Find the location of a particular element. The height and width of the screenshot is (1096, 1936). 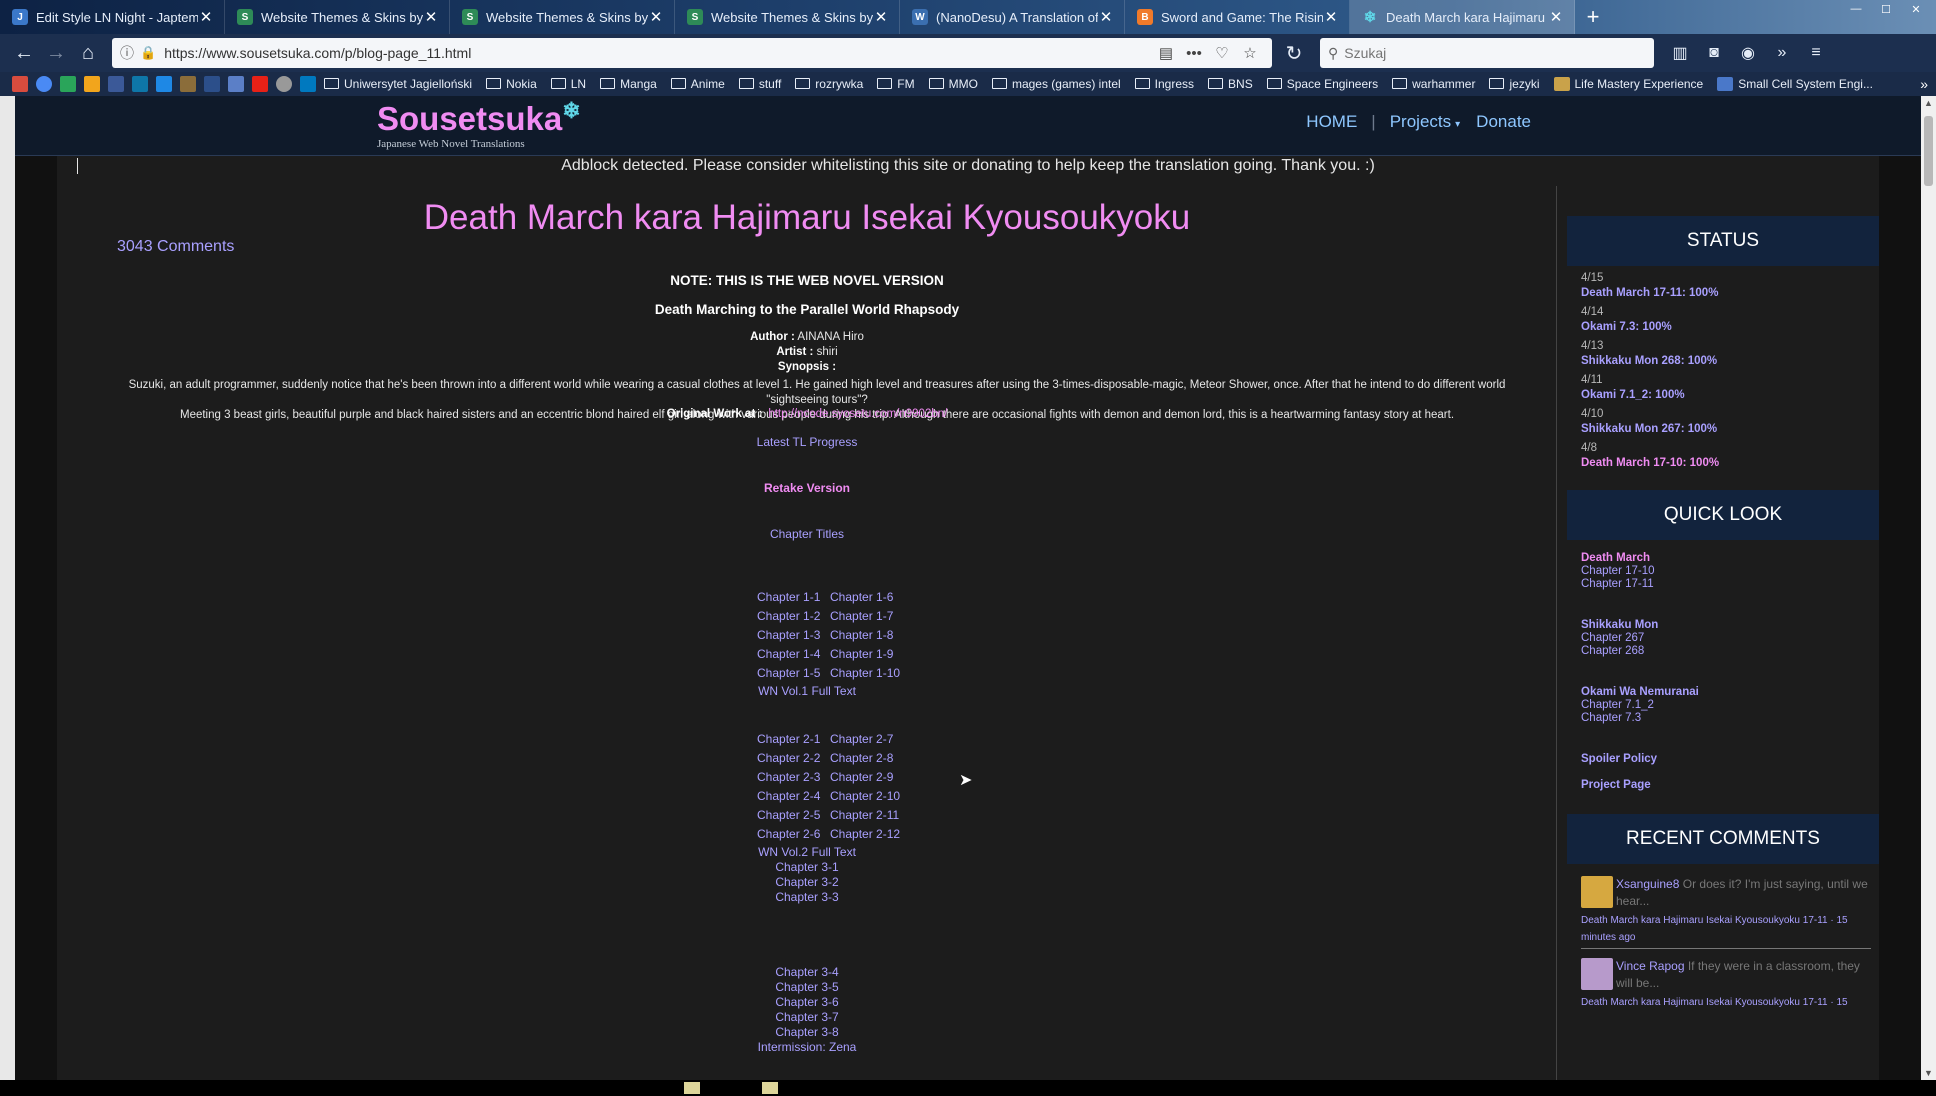

original-work-link: http://ncode.syosetu.com/n9902bn/ is located at coordinates (857, 414).